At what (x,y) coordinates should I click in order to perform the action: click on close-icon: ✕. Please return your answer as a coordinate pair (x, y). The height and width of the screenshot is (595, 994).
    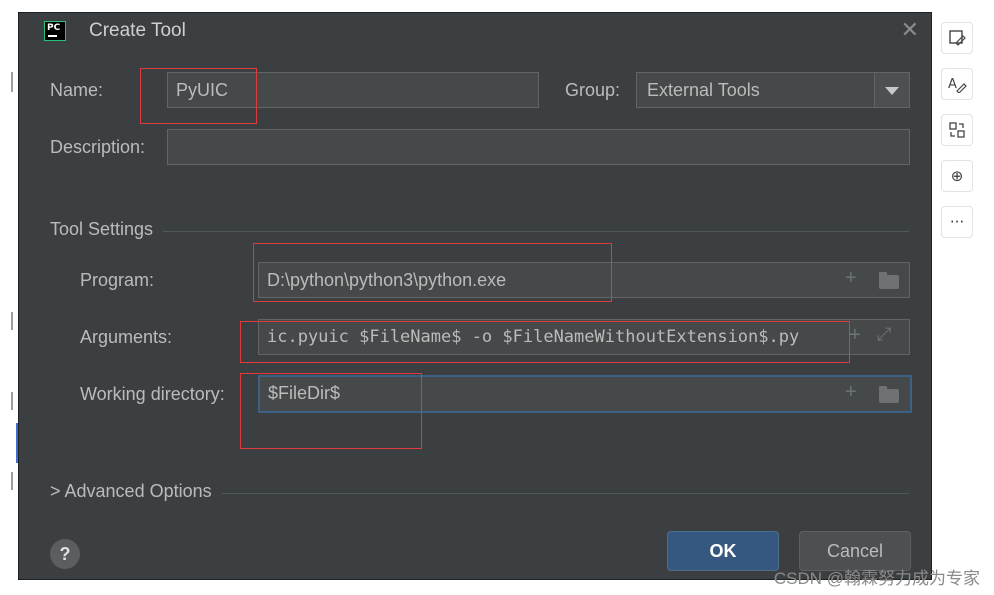
    Looking at the image, I should click on (910, 30).